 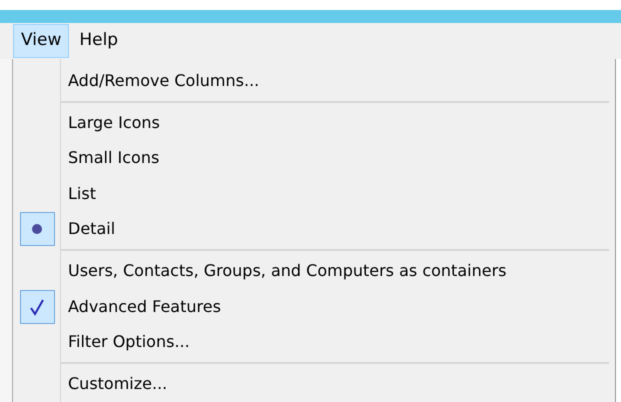 What do you see at coordinates (144, 306) in the screenshot?
I see `menu-item: Advanced Features` at bounding box center [144, 306].